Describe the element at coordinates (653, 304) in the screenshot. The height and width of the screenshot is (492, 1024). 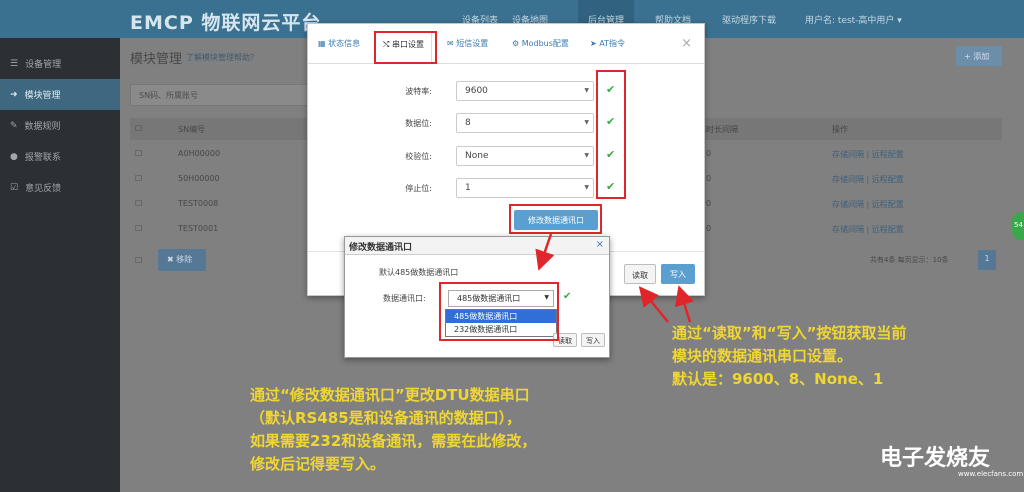
I see `arrow-to-read` at that location.